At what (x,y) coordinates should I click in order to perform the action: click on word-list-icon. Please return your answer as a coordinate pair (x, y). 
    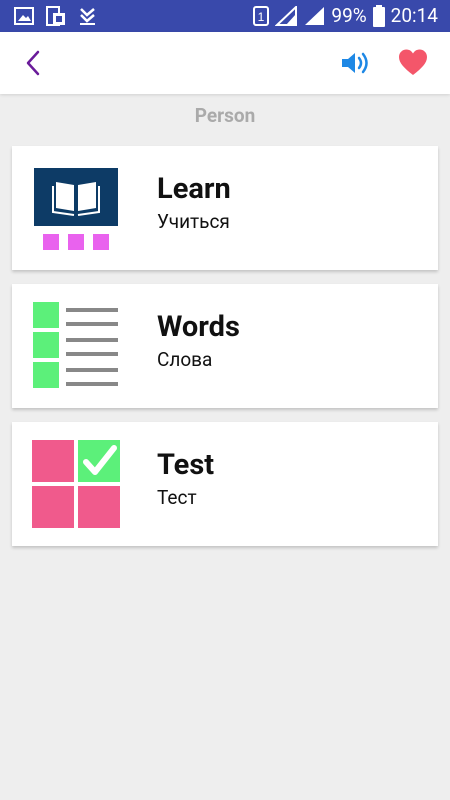
    Looking at the image, I should click on (75, 345).